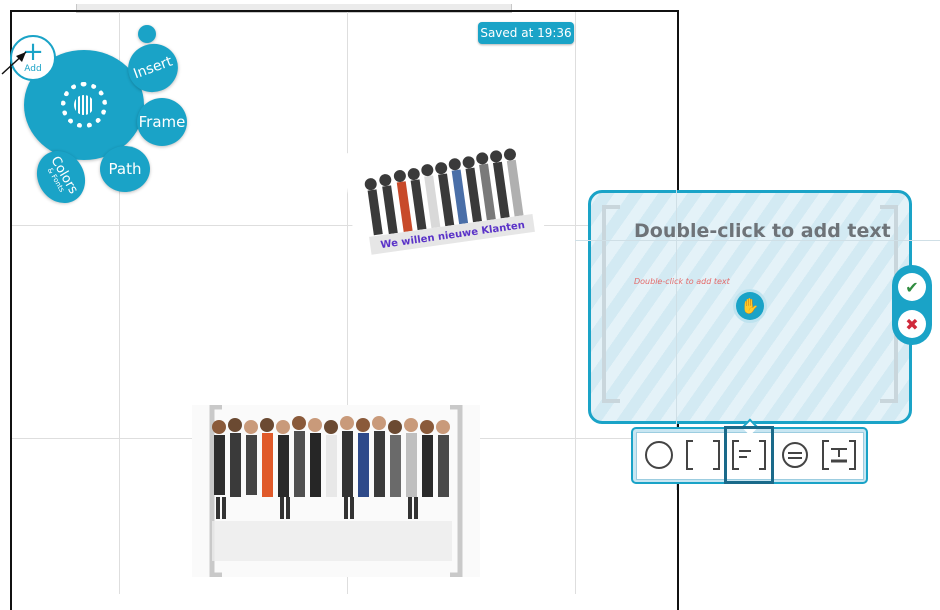 This screenshot has height=610, width=940. I want to click on bracket-frame-icon, so click(703, 455).